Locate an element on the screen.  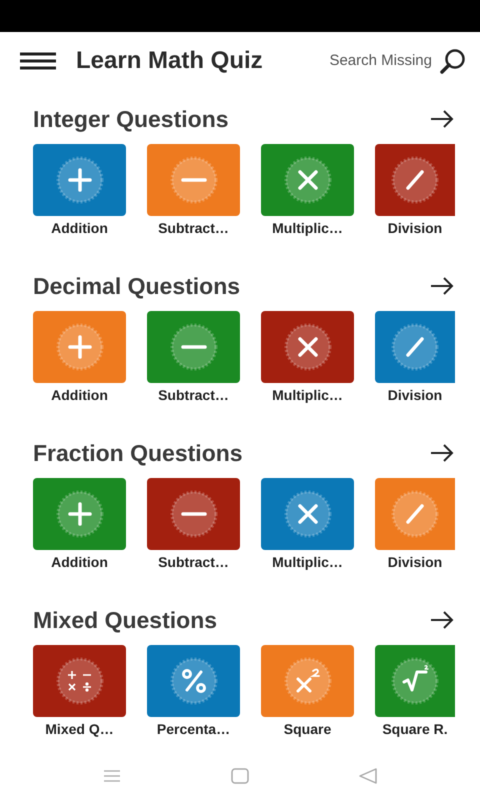
app-title: Learn Math Quiz is located at coordinates (169, 61).